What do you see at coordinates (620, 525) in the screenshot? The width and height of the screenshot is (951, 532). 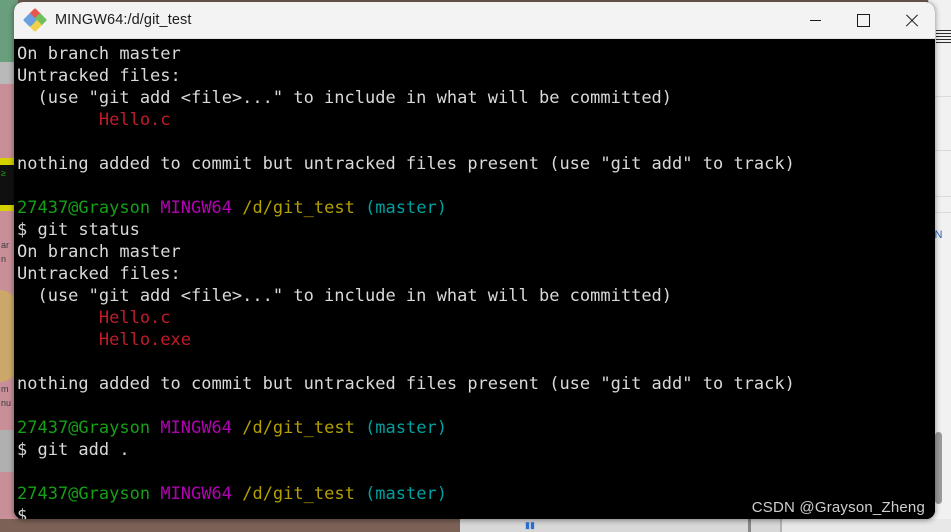 I see `taskbar-panel-center` at bounding box center [620, 525].